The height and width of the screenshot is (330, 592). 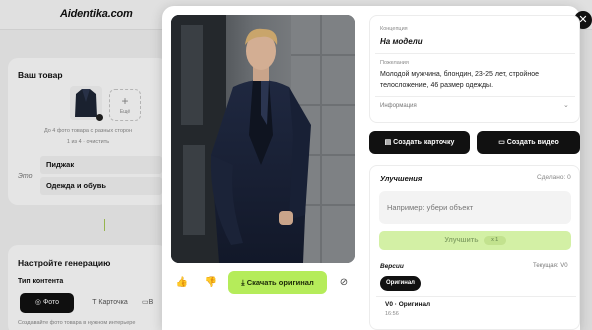 What do you see at coordinates (394, 29) in the screenshot?
I see `concept-label: Концепция` at bounding box center [394, 29].